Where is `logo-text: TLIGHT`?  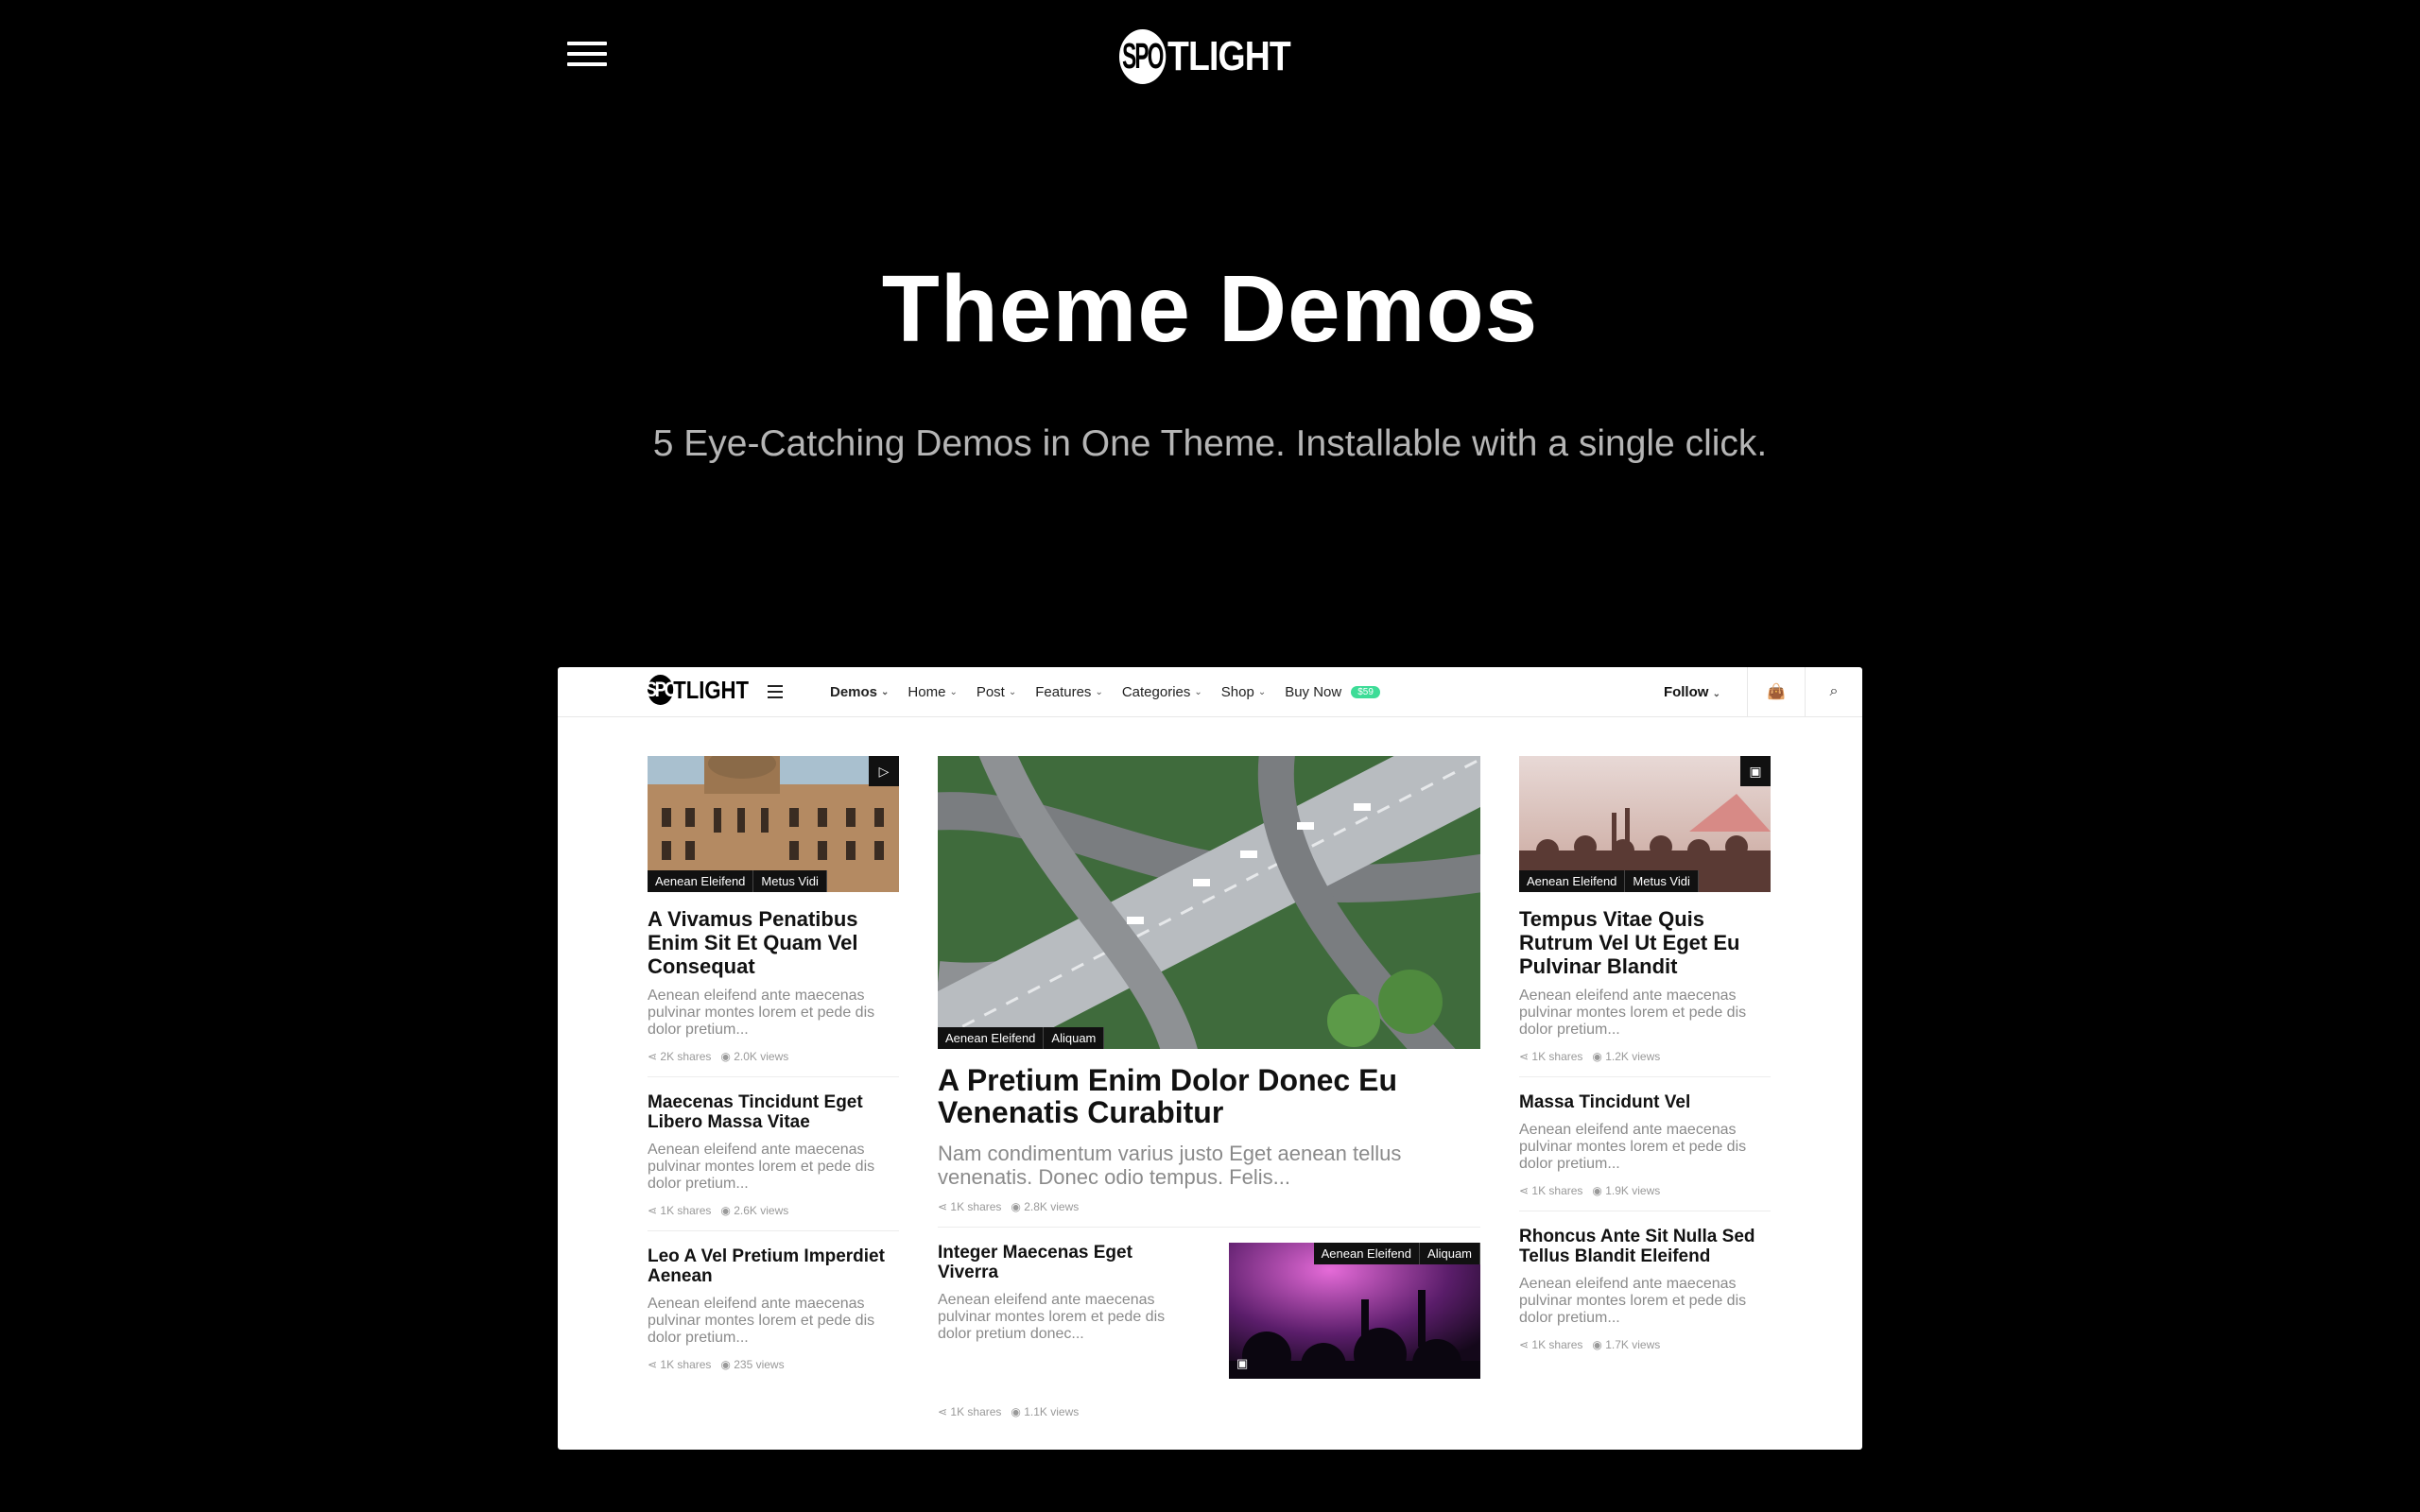
logo-text: TLIGHT is located at coordinates (1229, 56).